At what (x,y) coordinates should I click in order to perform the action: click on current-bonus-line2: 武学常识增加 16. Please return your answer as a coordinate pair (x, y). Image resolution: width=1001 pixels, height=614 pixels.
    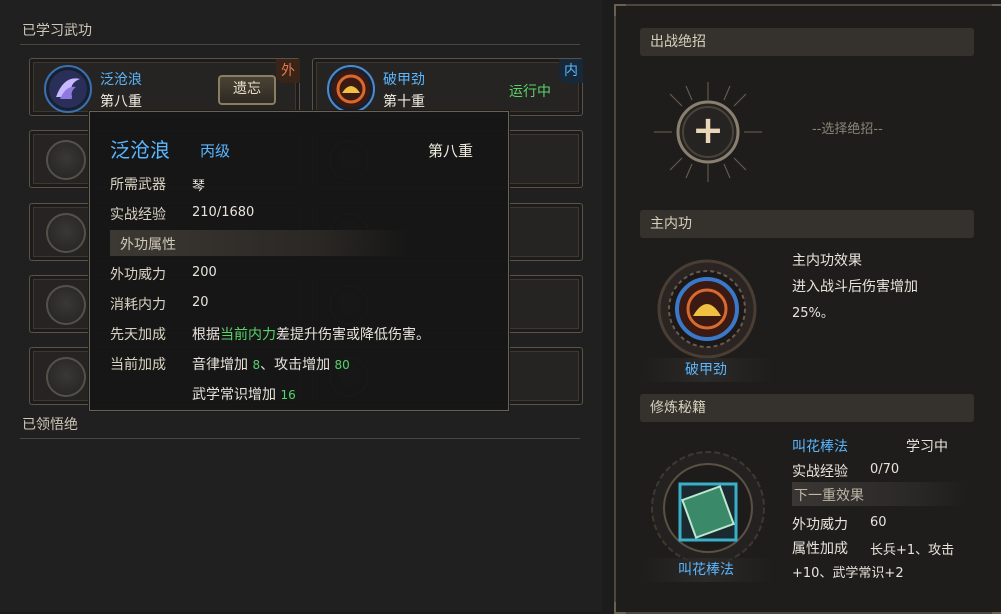
    Looking at the image, I should click on (244, 394).